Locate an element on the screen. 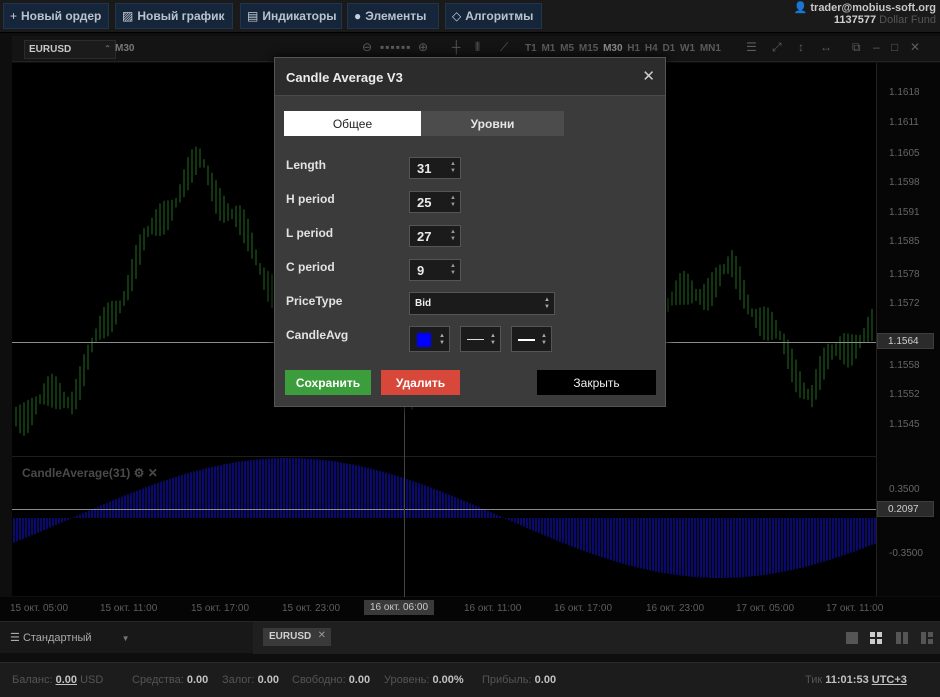 This screenshot has width=940, height=697. h-period-stepper: 25 ▲ ▼ is located at coordinates (435, 202).